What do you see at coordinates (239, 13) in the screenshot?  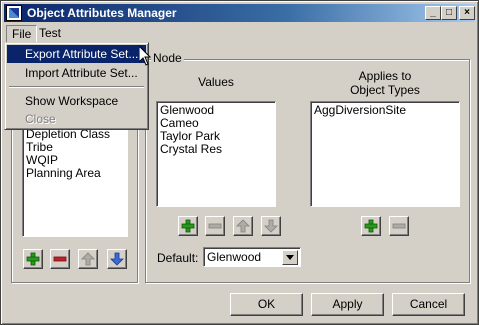 I see `title-bar: Object Attributes Manager _ □ ×` at bounding box center [239, 13].